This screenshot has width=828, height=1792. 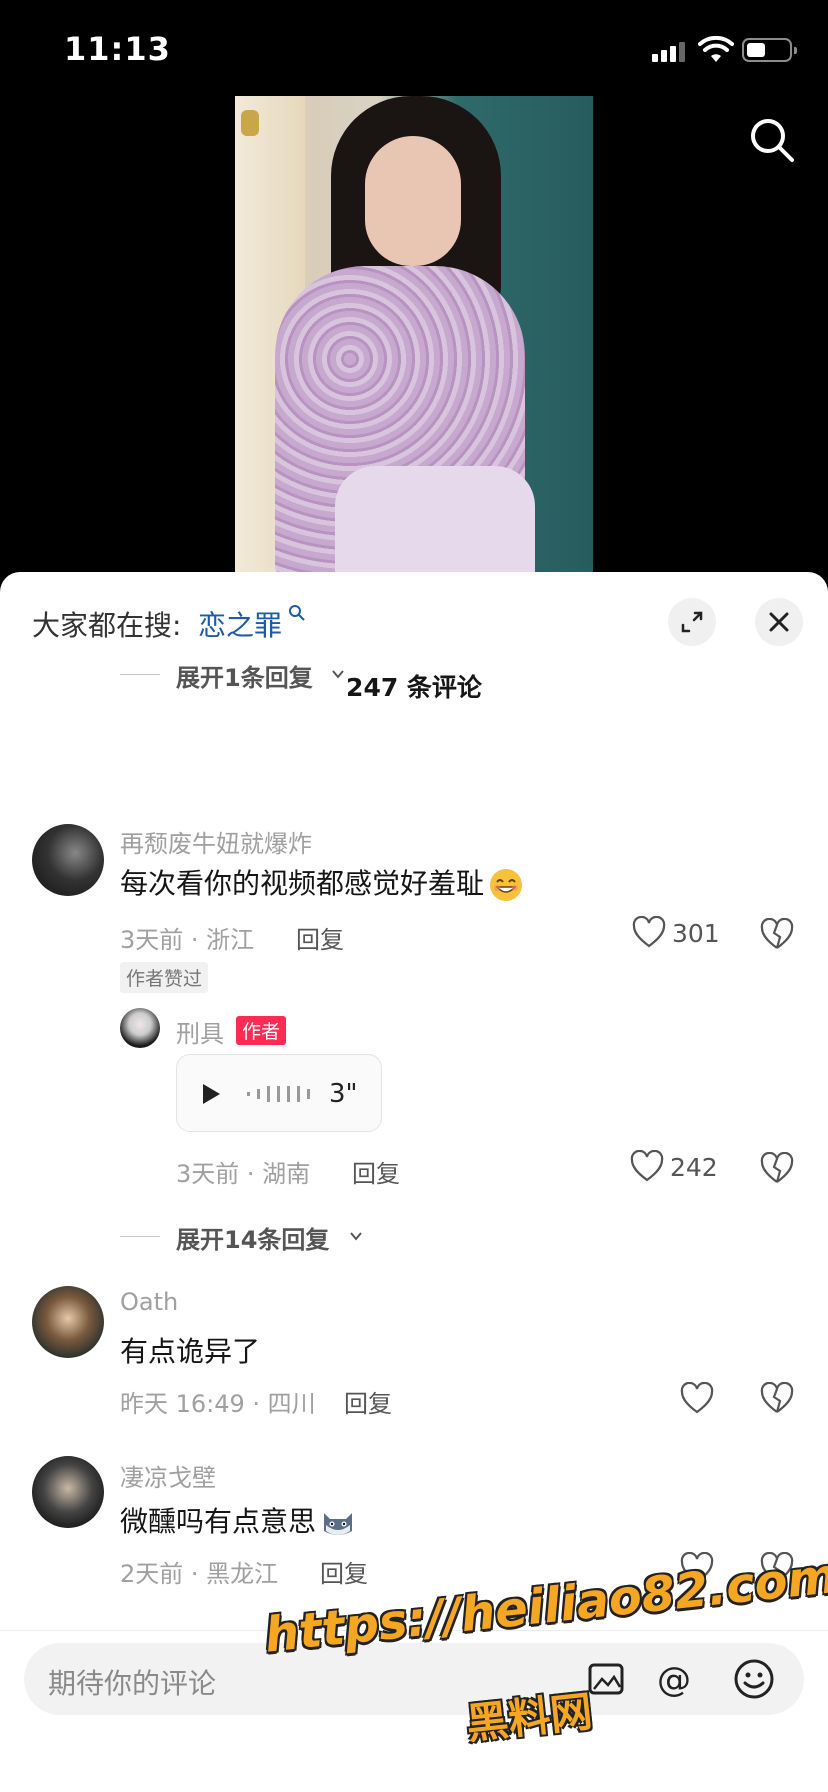 What do you see at coordinates (435, 519) in the screenshot?
I see `video-lap` at bounding box center [435, 519].